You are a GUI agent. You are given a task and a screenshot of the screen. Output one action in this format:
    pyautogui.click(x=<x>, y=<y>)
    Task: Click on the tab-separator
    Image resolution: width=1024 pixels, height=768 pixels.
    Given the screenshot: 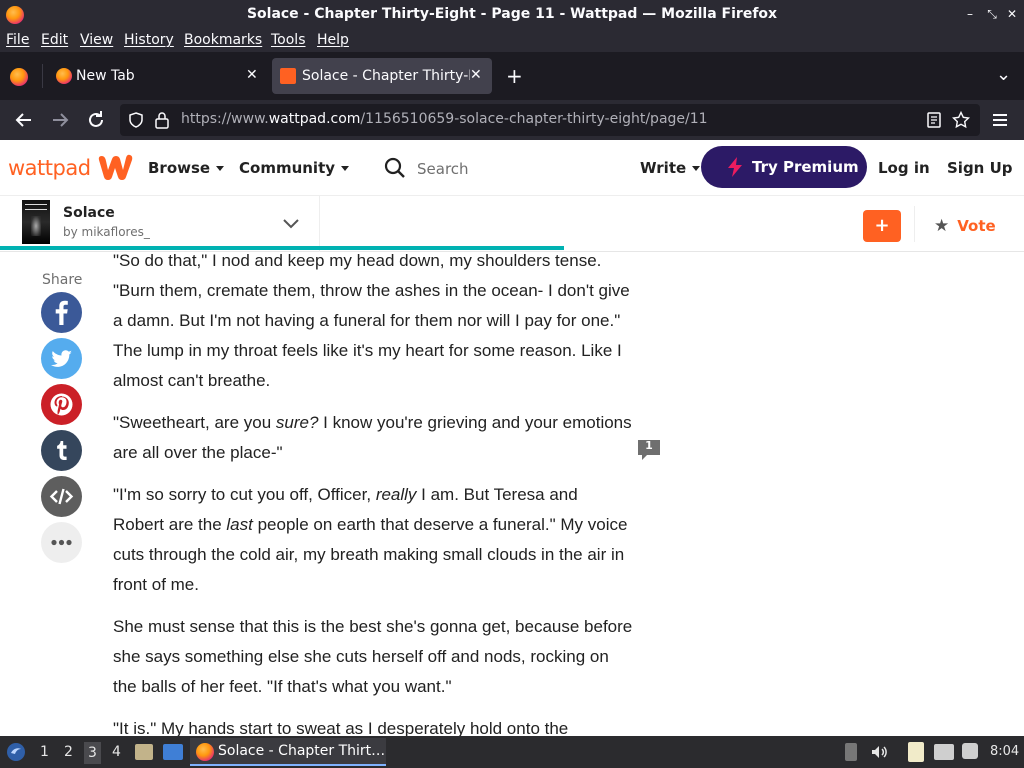 What is the action you would take?
    pyautogui.click(x=42, y=76)
    